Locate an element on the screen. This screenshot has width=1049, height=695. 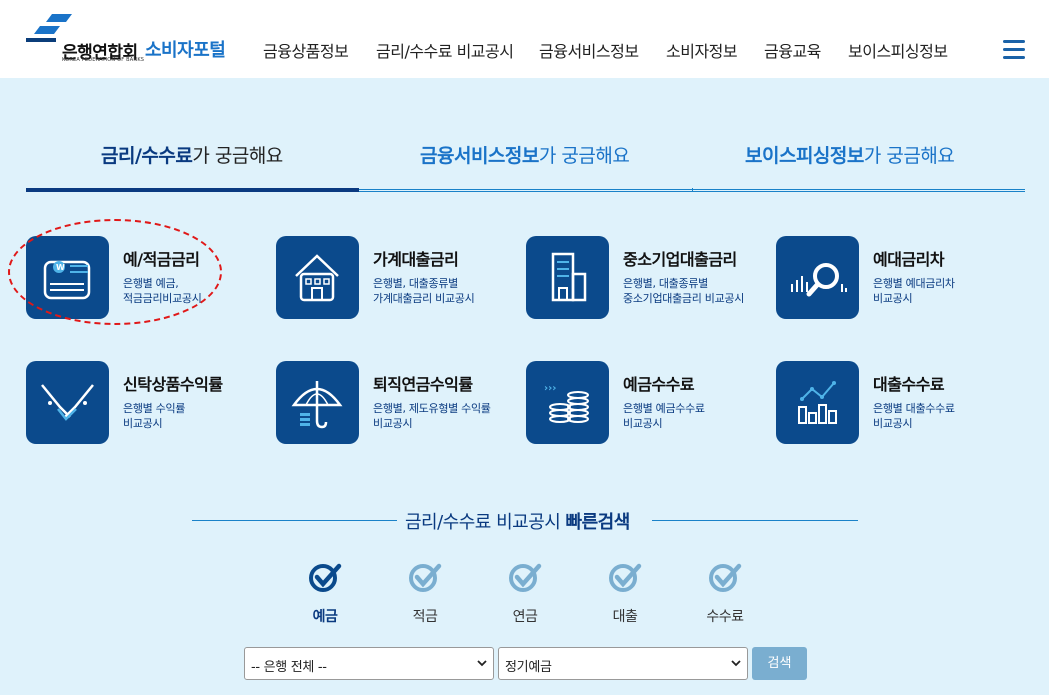
tab-services-strong: 금융서비스정보 is located at coordinates (479, 156).